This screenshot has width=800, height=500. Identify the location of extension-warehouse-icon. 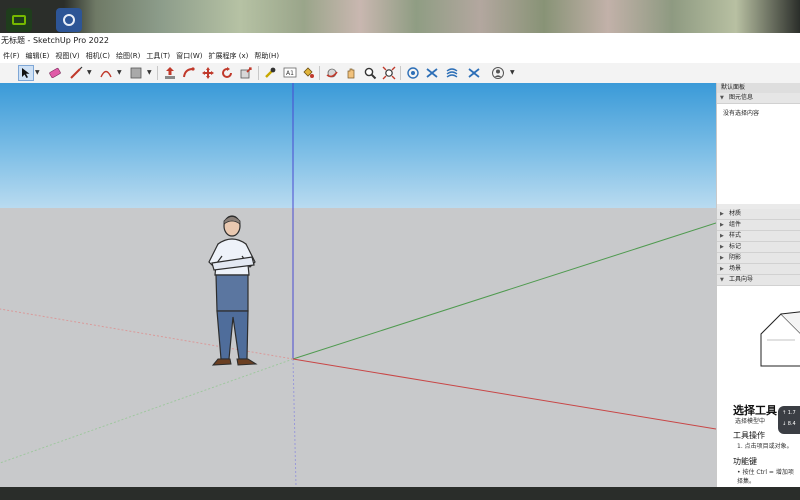
(432, 73).